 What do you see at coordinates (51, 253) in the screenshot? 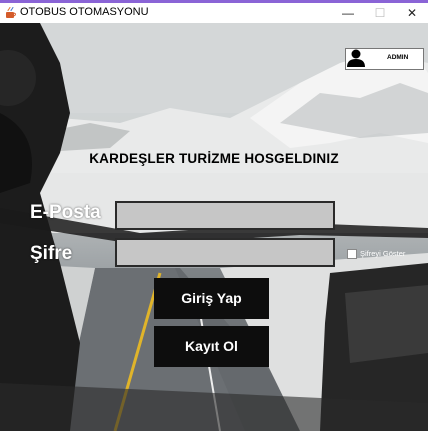
I see `password-label: Şifre` at bounding box center [51, 253].